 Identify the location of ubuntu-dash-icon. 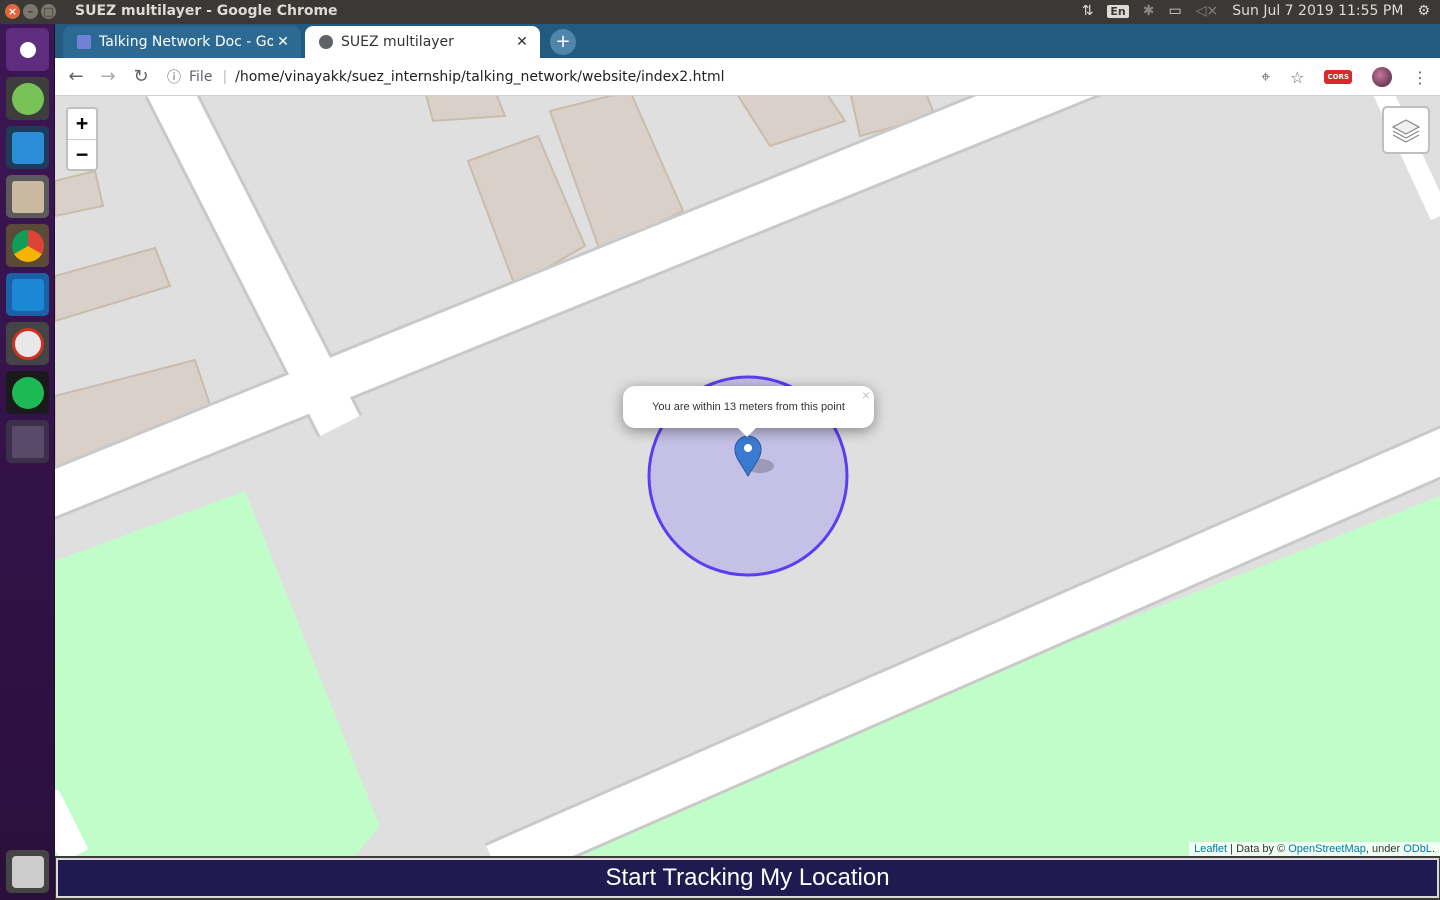
(27, 49).